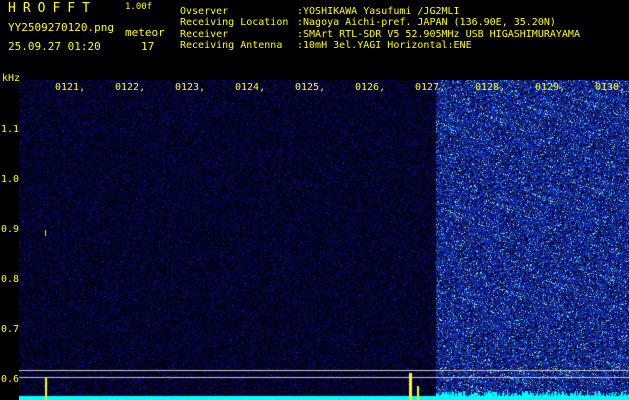 The image size is (629, 400). What do you see at coordinates (139, 7) in the screenshot?
I see `version-label: 1.00f` at bounding box center [139, 7].